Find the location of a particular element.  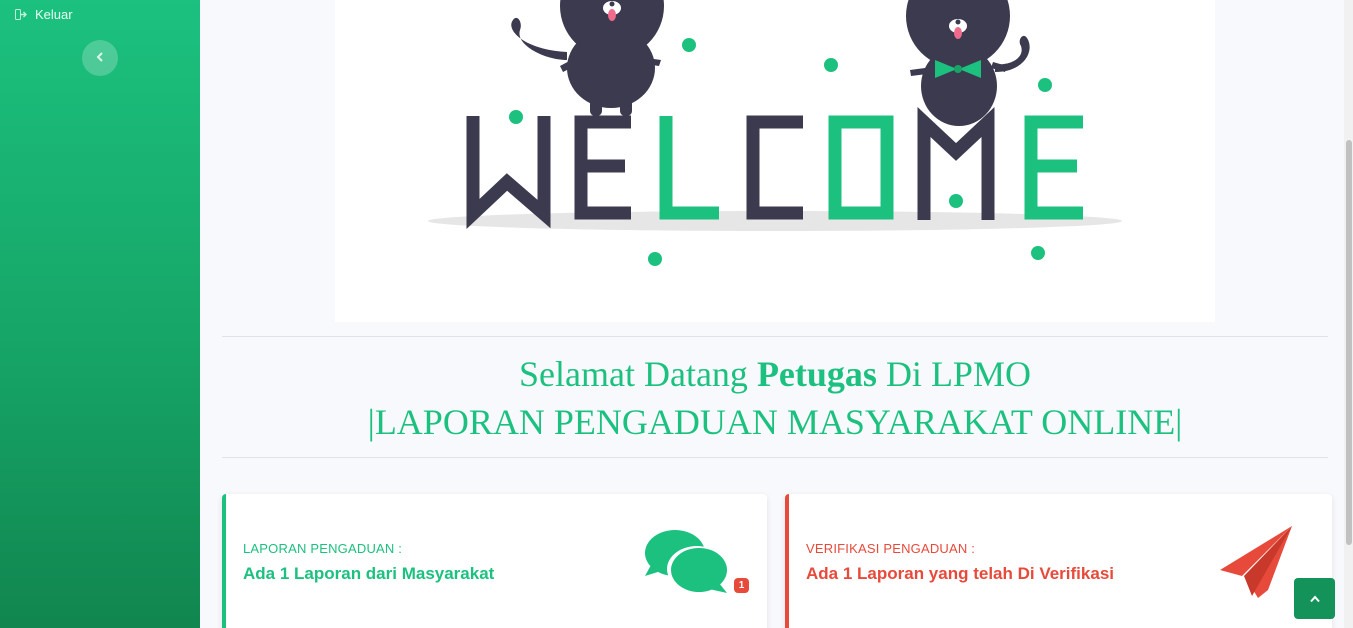

card-label: VERIFIKASI PENGADUAN : is located at coordinates (891, 548).